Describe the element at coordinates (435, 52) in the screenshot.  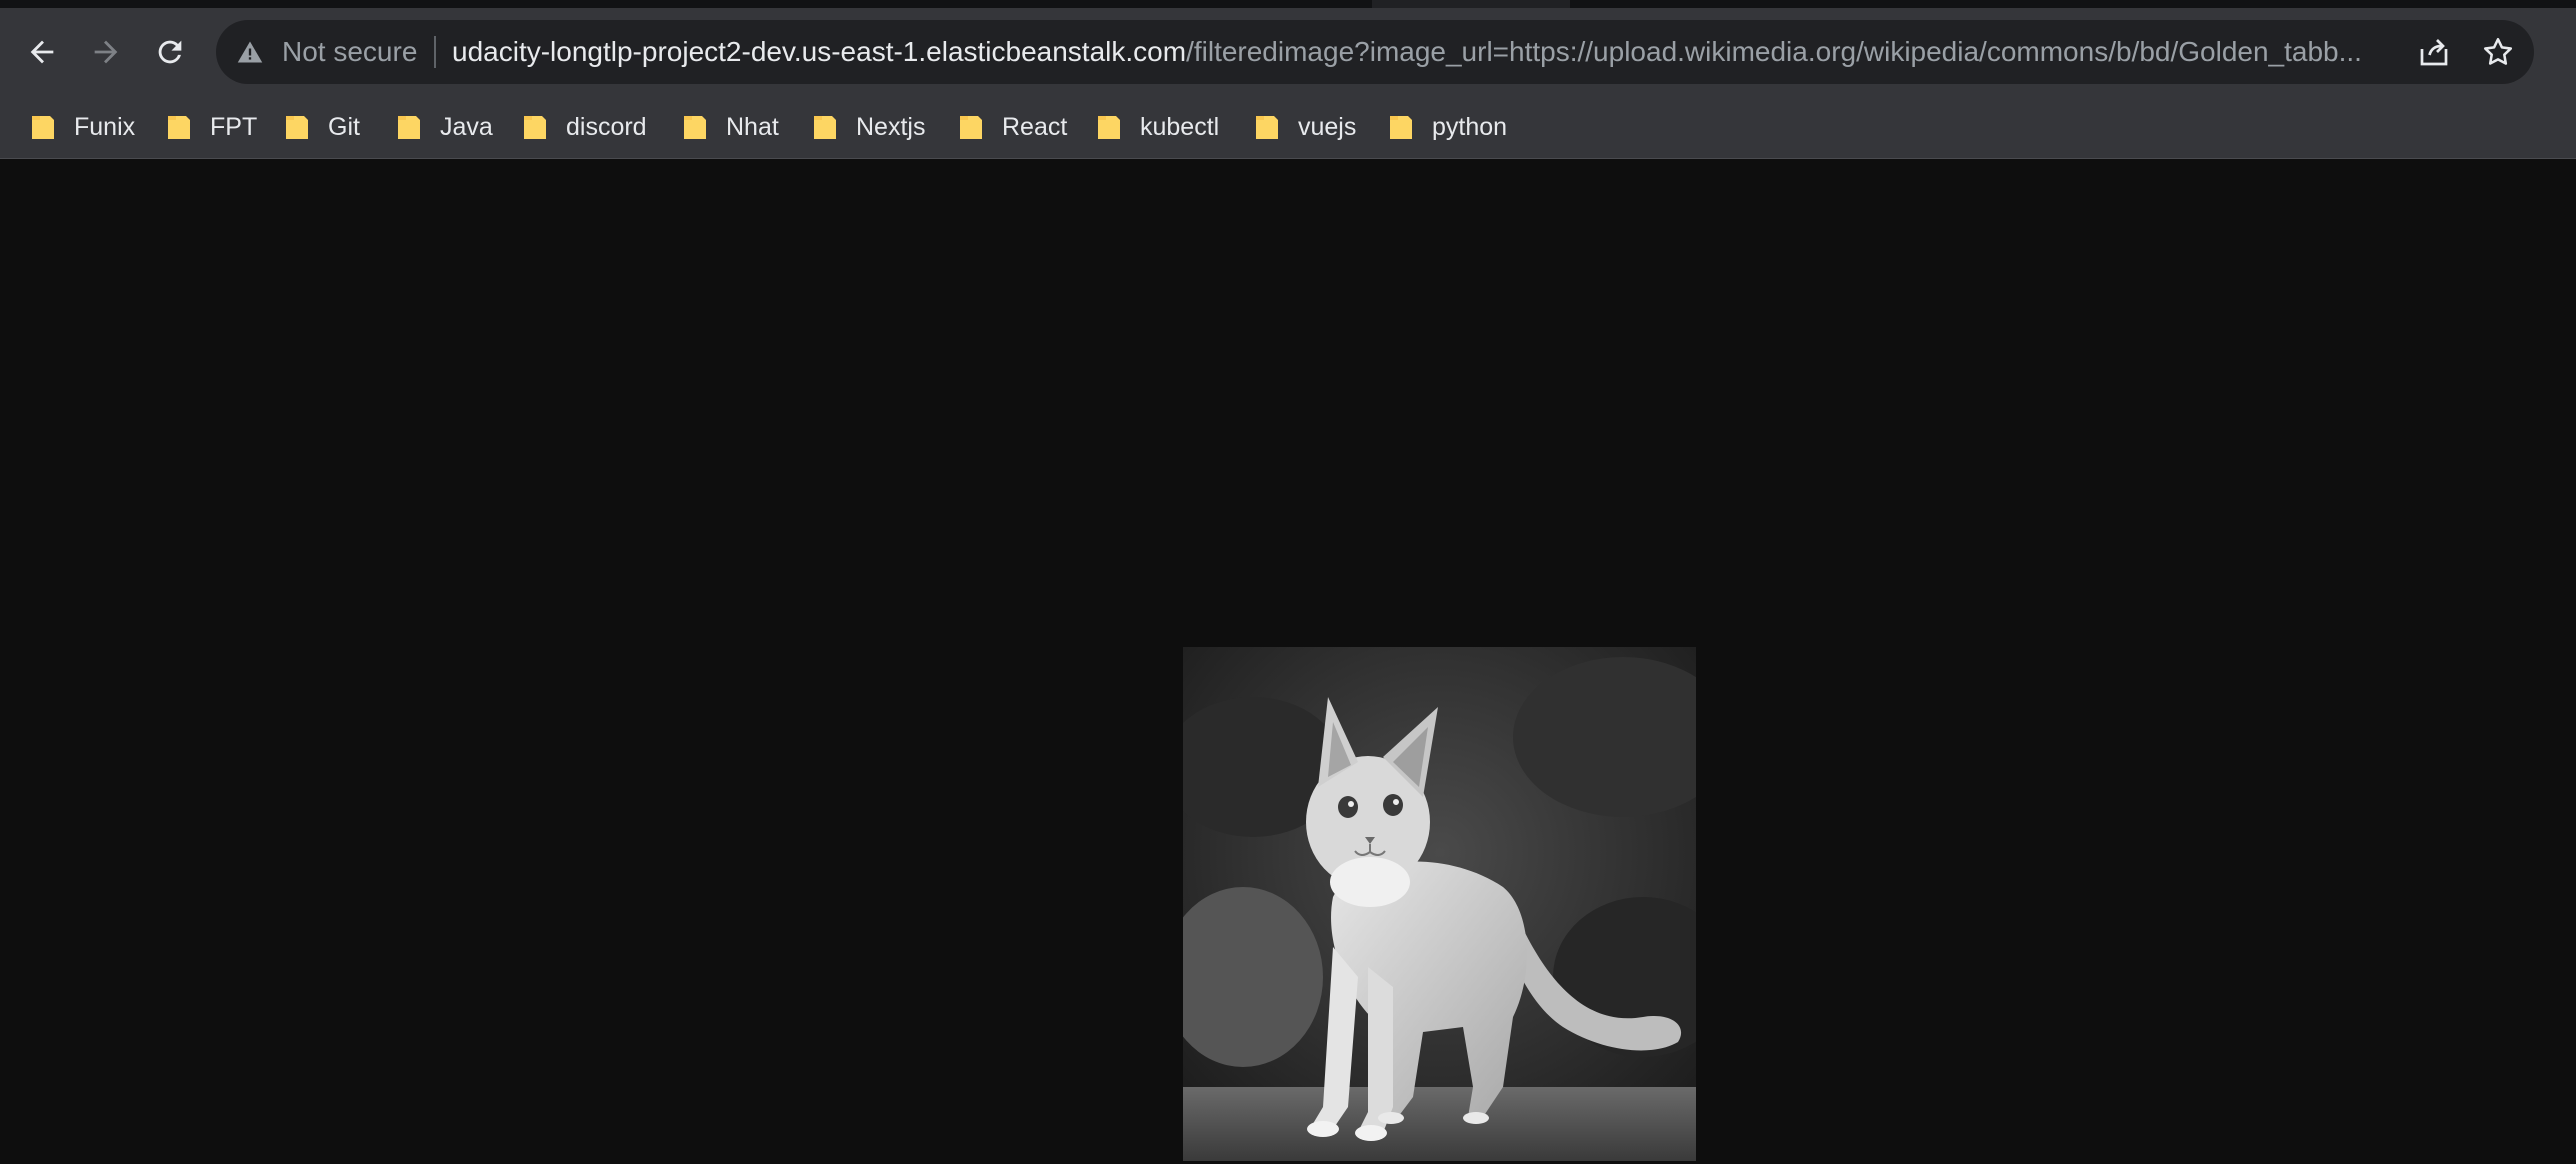
I see `omnibox-divider` at that location.